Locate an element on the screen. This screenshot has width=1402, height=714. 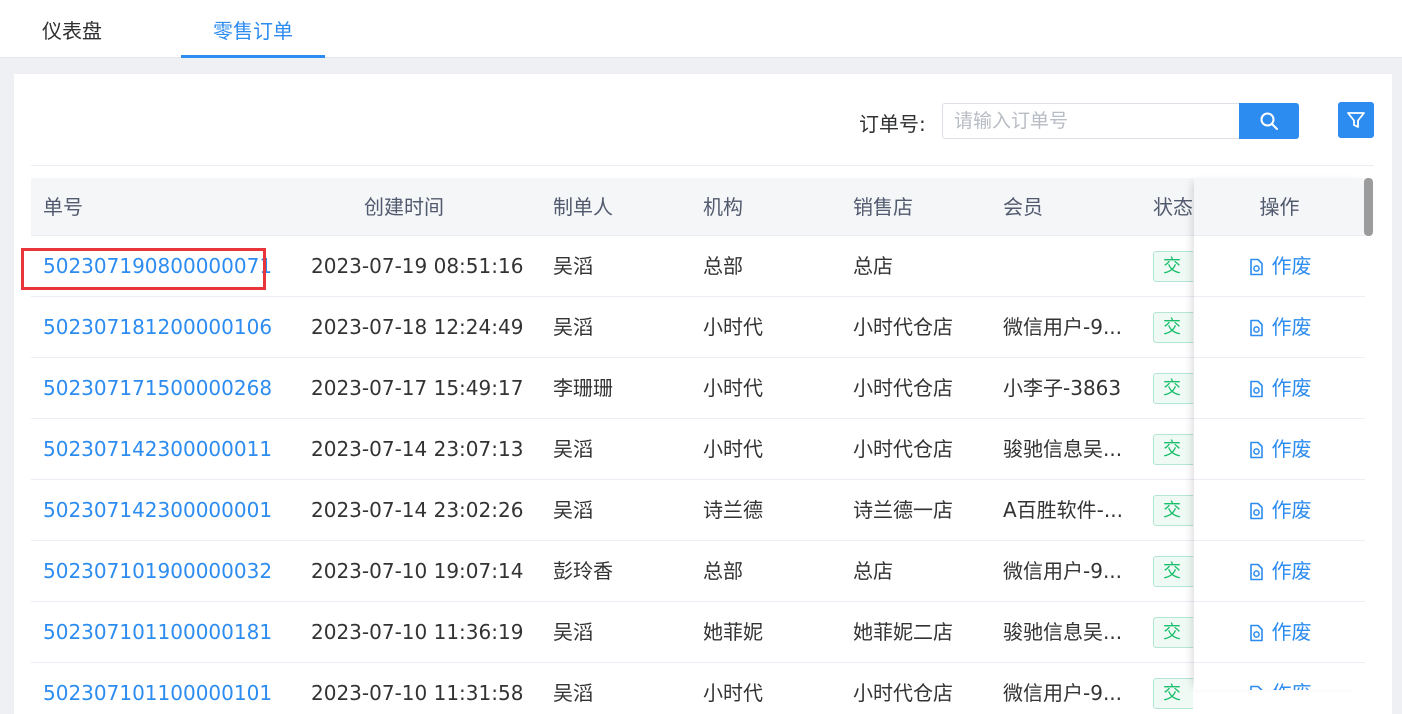
store: 她菲妮二店 is located at coordinates (903, 632).